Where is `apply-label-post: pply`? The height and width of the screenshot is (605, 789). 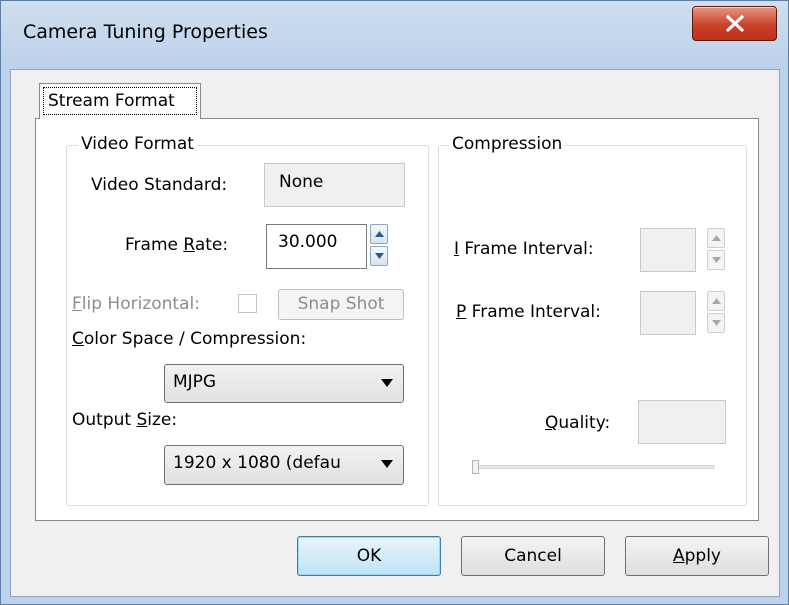 apply-label-post: pply is located at coordinates (702, 556).